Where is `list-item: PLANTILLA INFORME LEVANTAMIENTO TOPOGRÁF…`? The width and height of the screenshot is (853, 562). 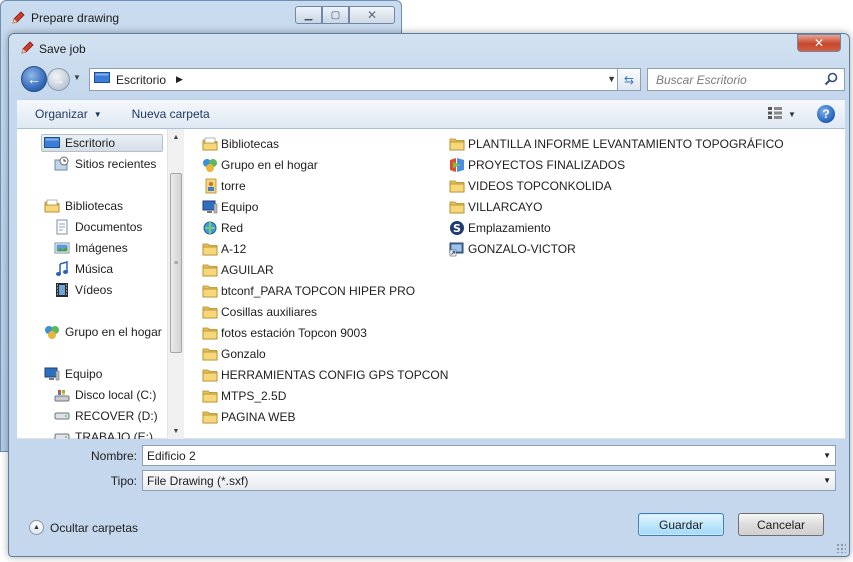 list-item: PLANTILLA INFORME LEVANTAMIENTO TOPOGRÁF… is located at coordinates (616, 143).